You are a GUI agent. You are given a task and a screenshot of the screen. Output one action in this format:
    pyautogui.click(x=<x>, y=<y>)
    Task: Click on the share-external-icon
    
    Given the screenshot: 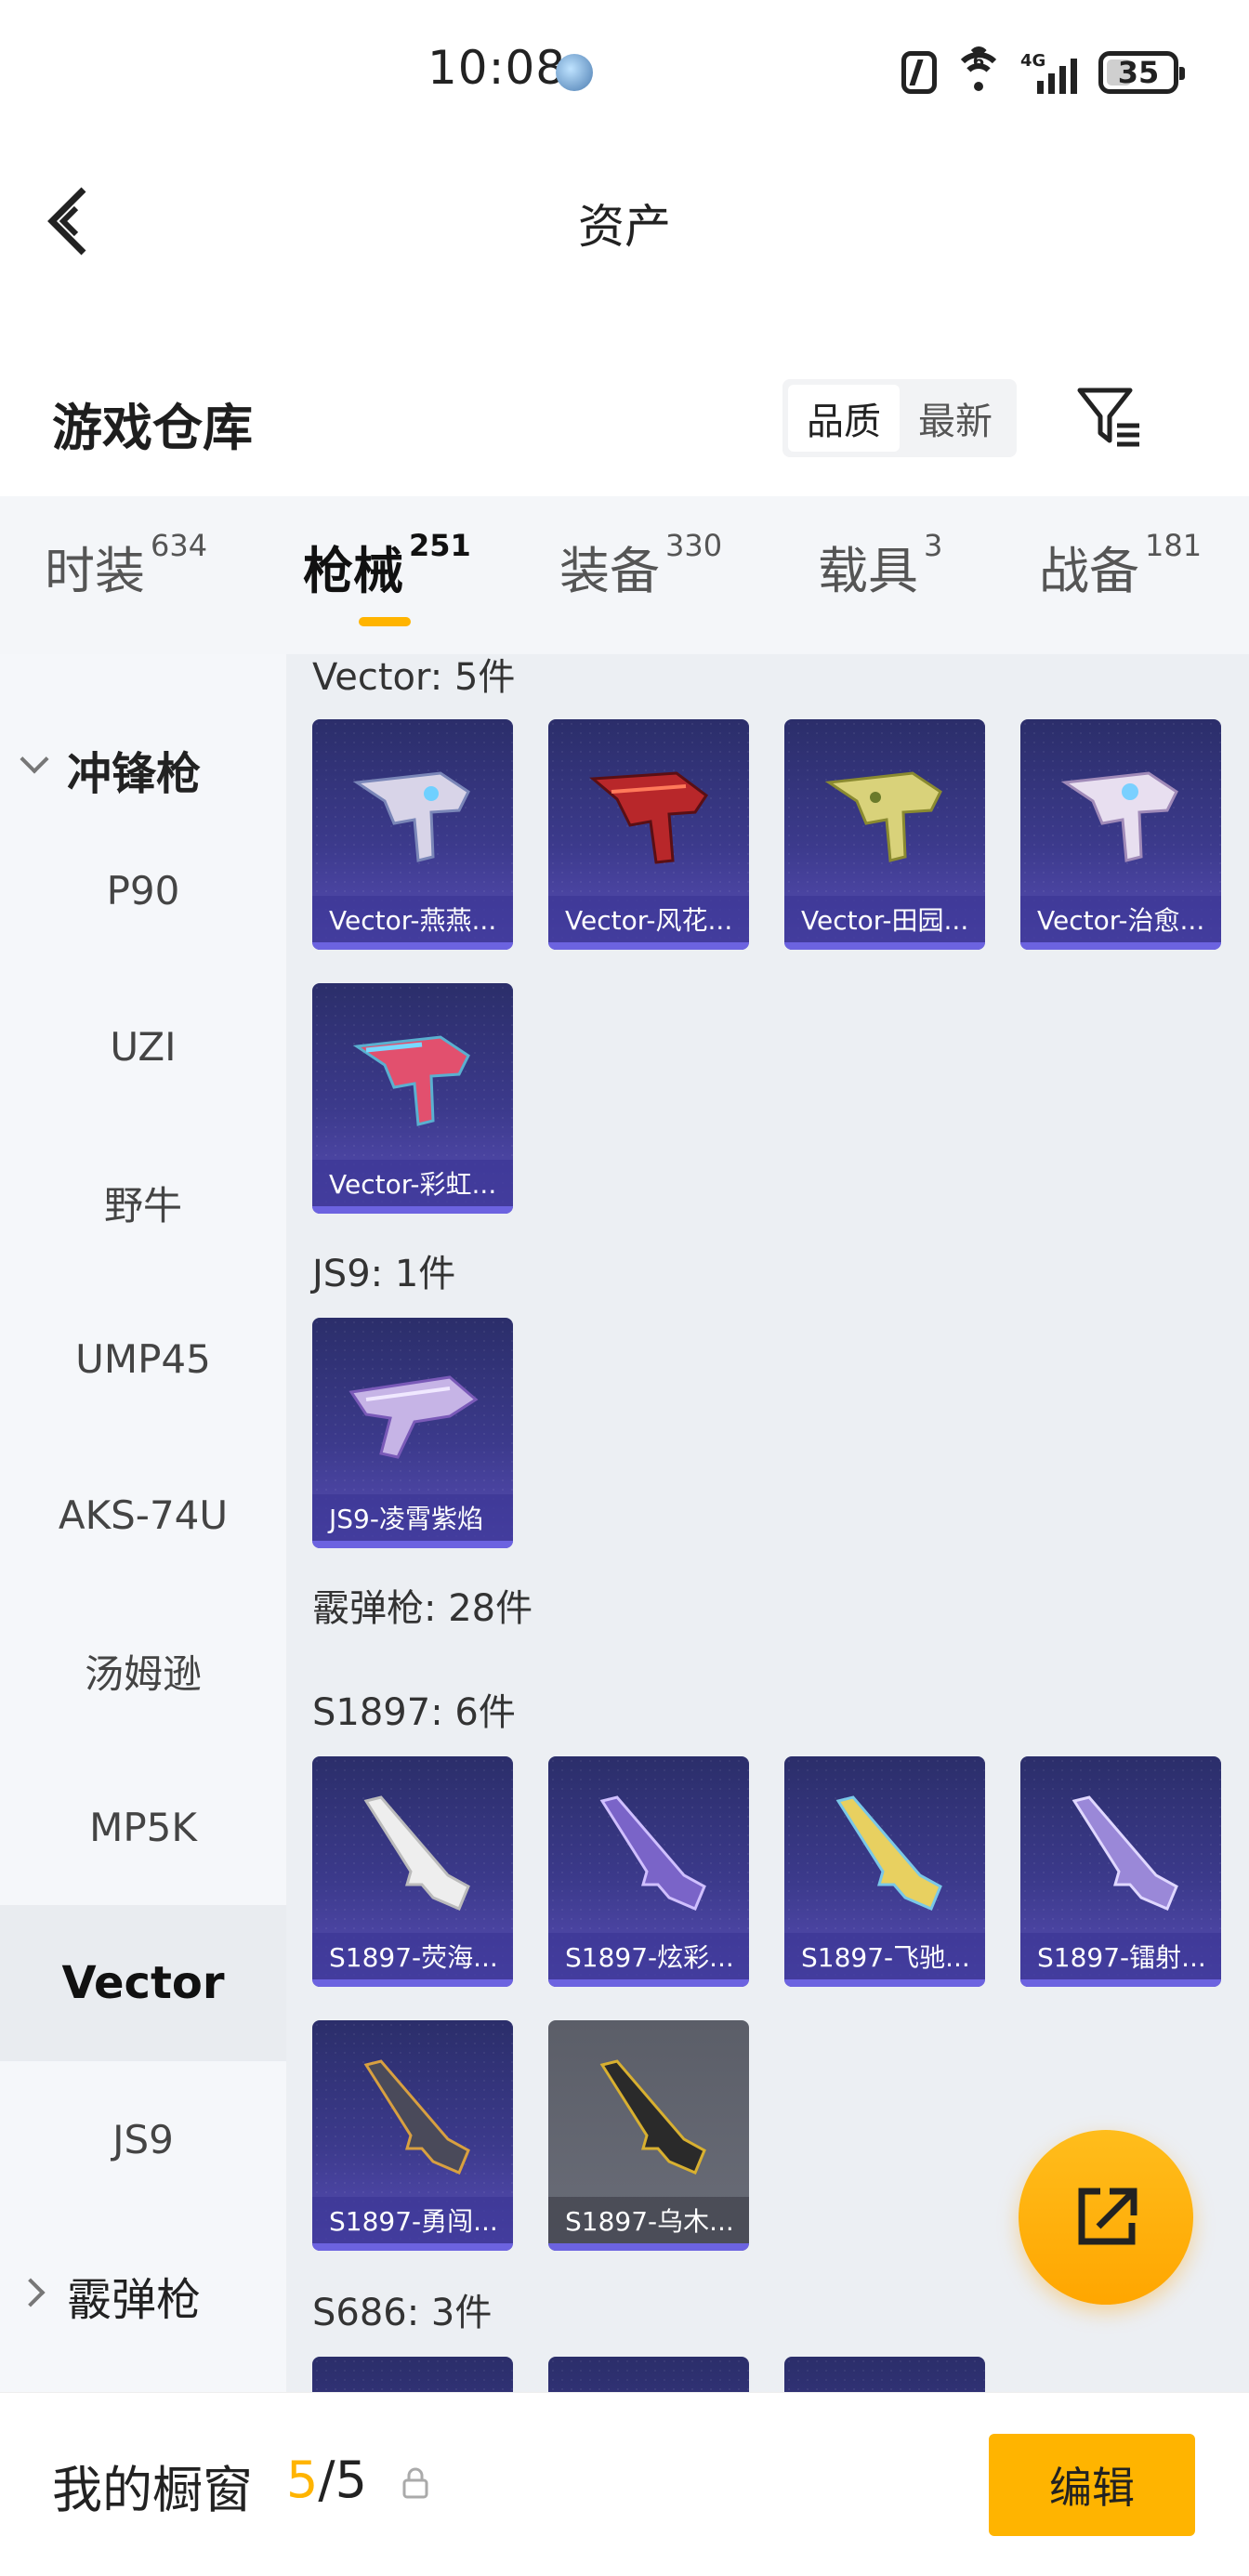 What is the action you would take?
    pyautogui.click(x=1107, y=2216)
    